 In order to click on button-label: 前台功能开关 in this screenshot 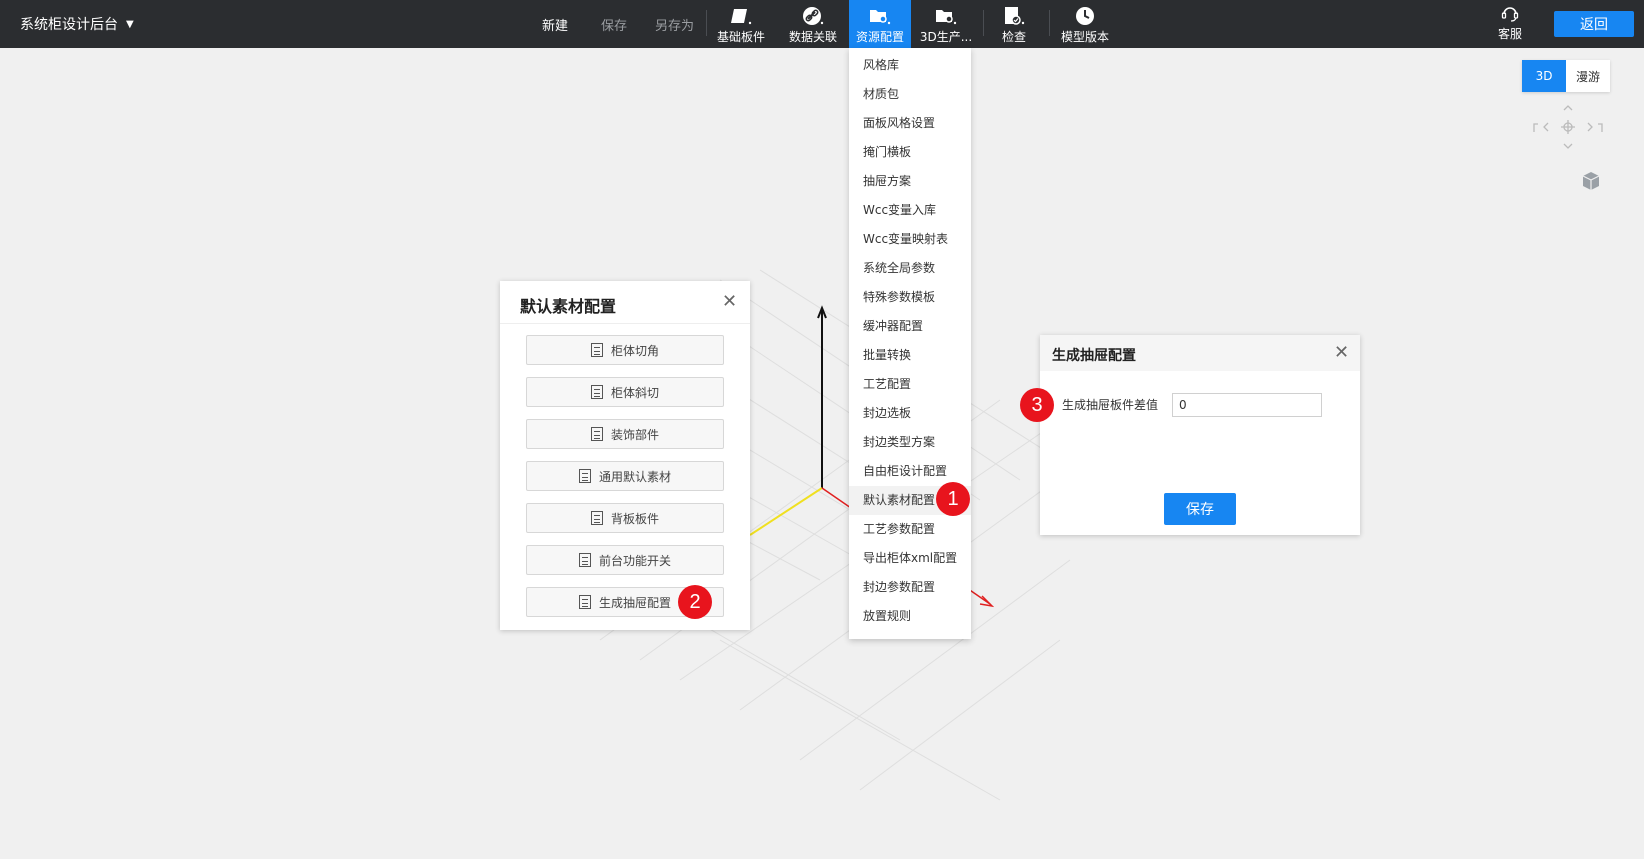, I will do `click(634, 560)`.